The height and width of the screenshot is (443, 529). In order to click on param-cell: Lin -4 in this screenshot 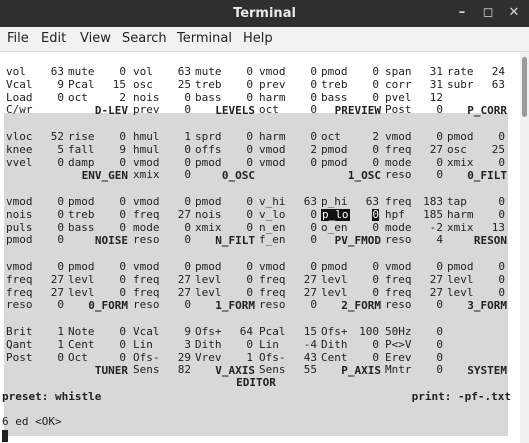, I will do `click(289, 344)`.